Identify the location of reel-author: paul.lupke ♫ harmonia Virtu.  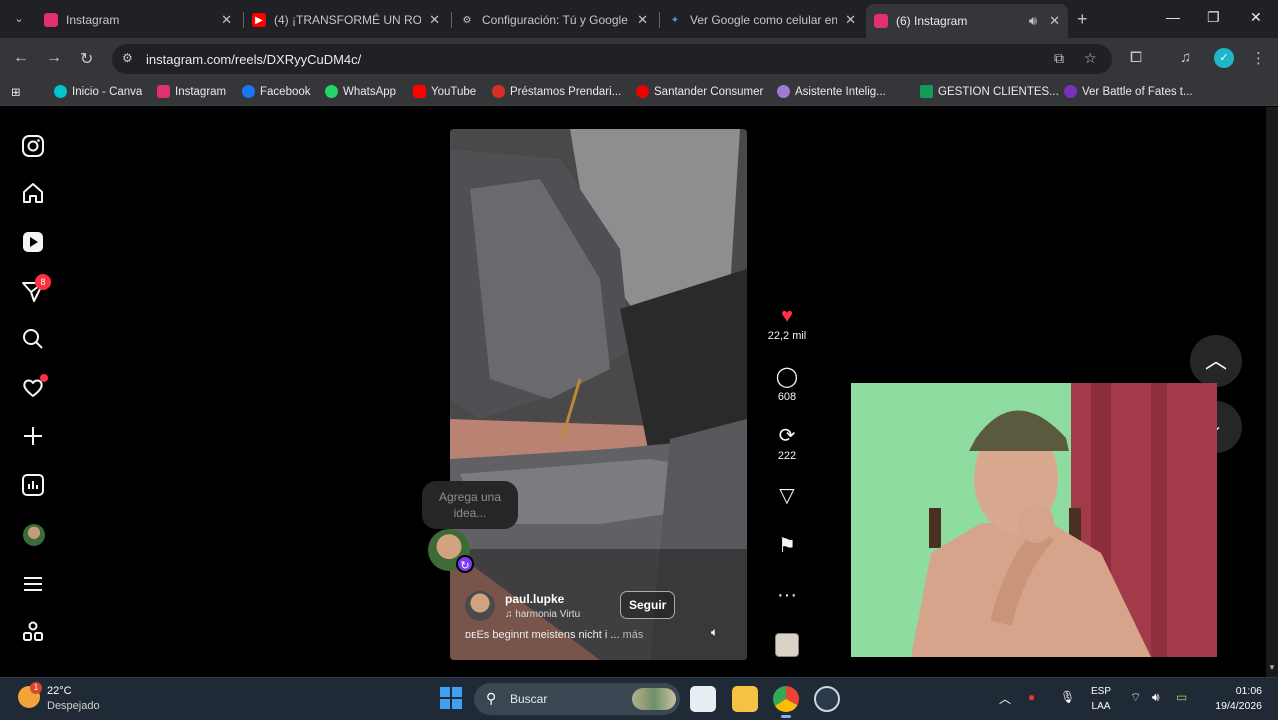
(522, 606).